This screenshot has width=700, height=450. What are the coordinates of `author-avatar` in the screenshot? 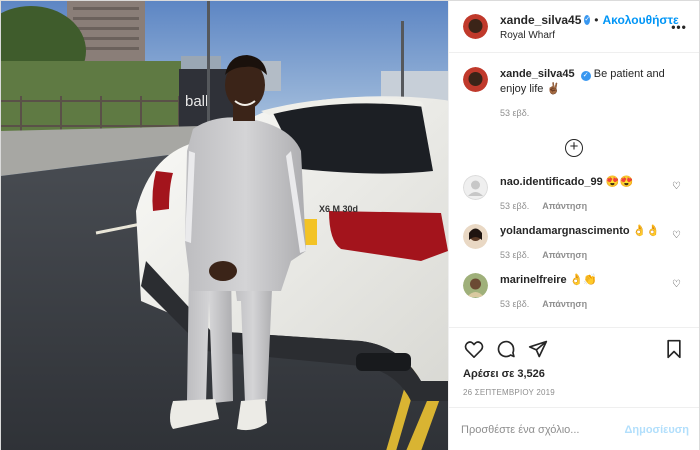 It's located at (475, 26).